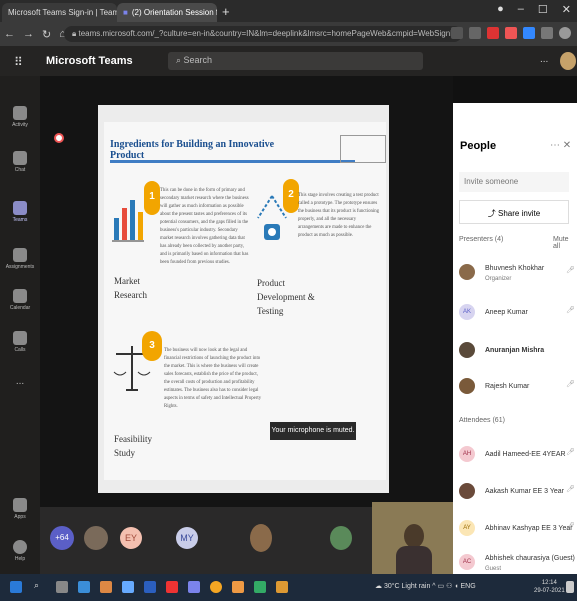 The width and height of the screenshot is (577, 601). Describe the element at coordinates (518, 496) in the screenshot. I see `participant-row: Aakash Kumar EE 3 Year 🎤︎` at that location.